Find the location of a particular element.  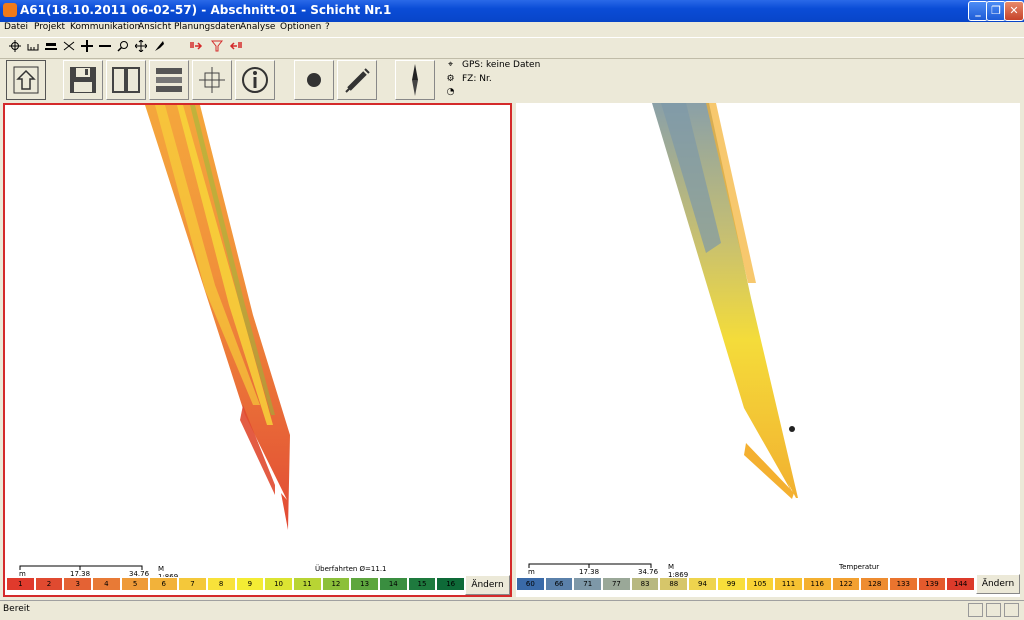

status-bar: Bereit is located at coordinates (512, 610).